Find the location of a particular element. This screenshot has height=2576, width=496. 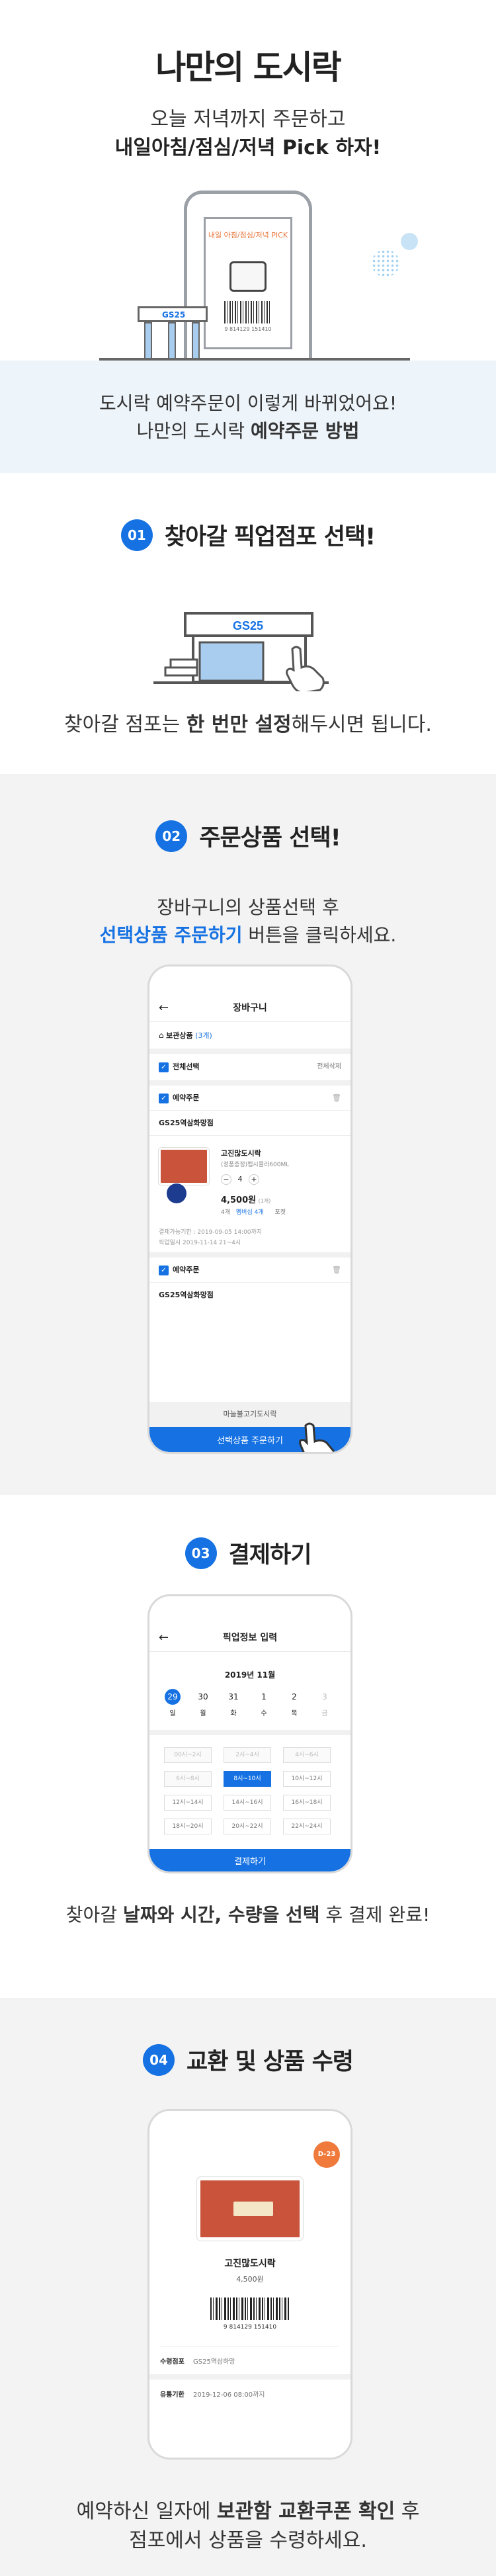

step4-title: 교환 및 상품 수령 is located at coordinates (270, 2062).